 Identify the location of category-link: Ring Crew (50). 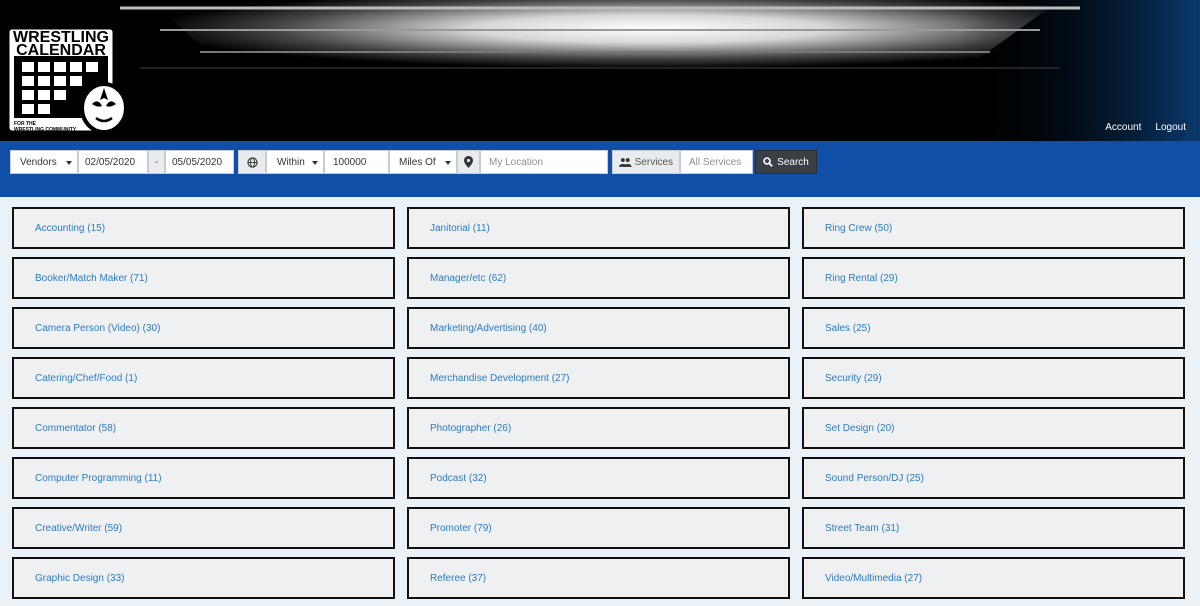
(858, 228).